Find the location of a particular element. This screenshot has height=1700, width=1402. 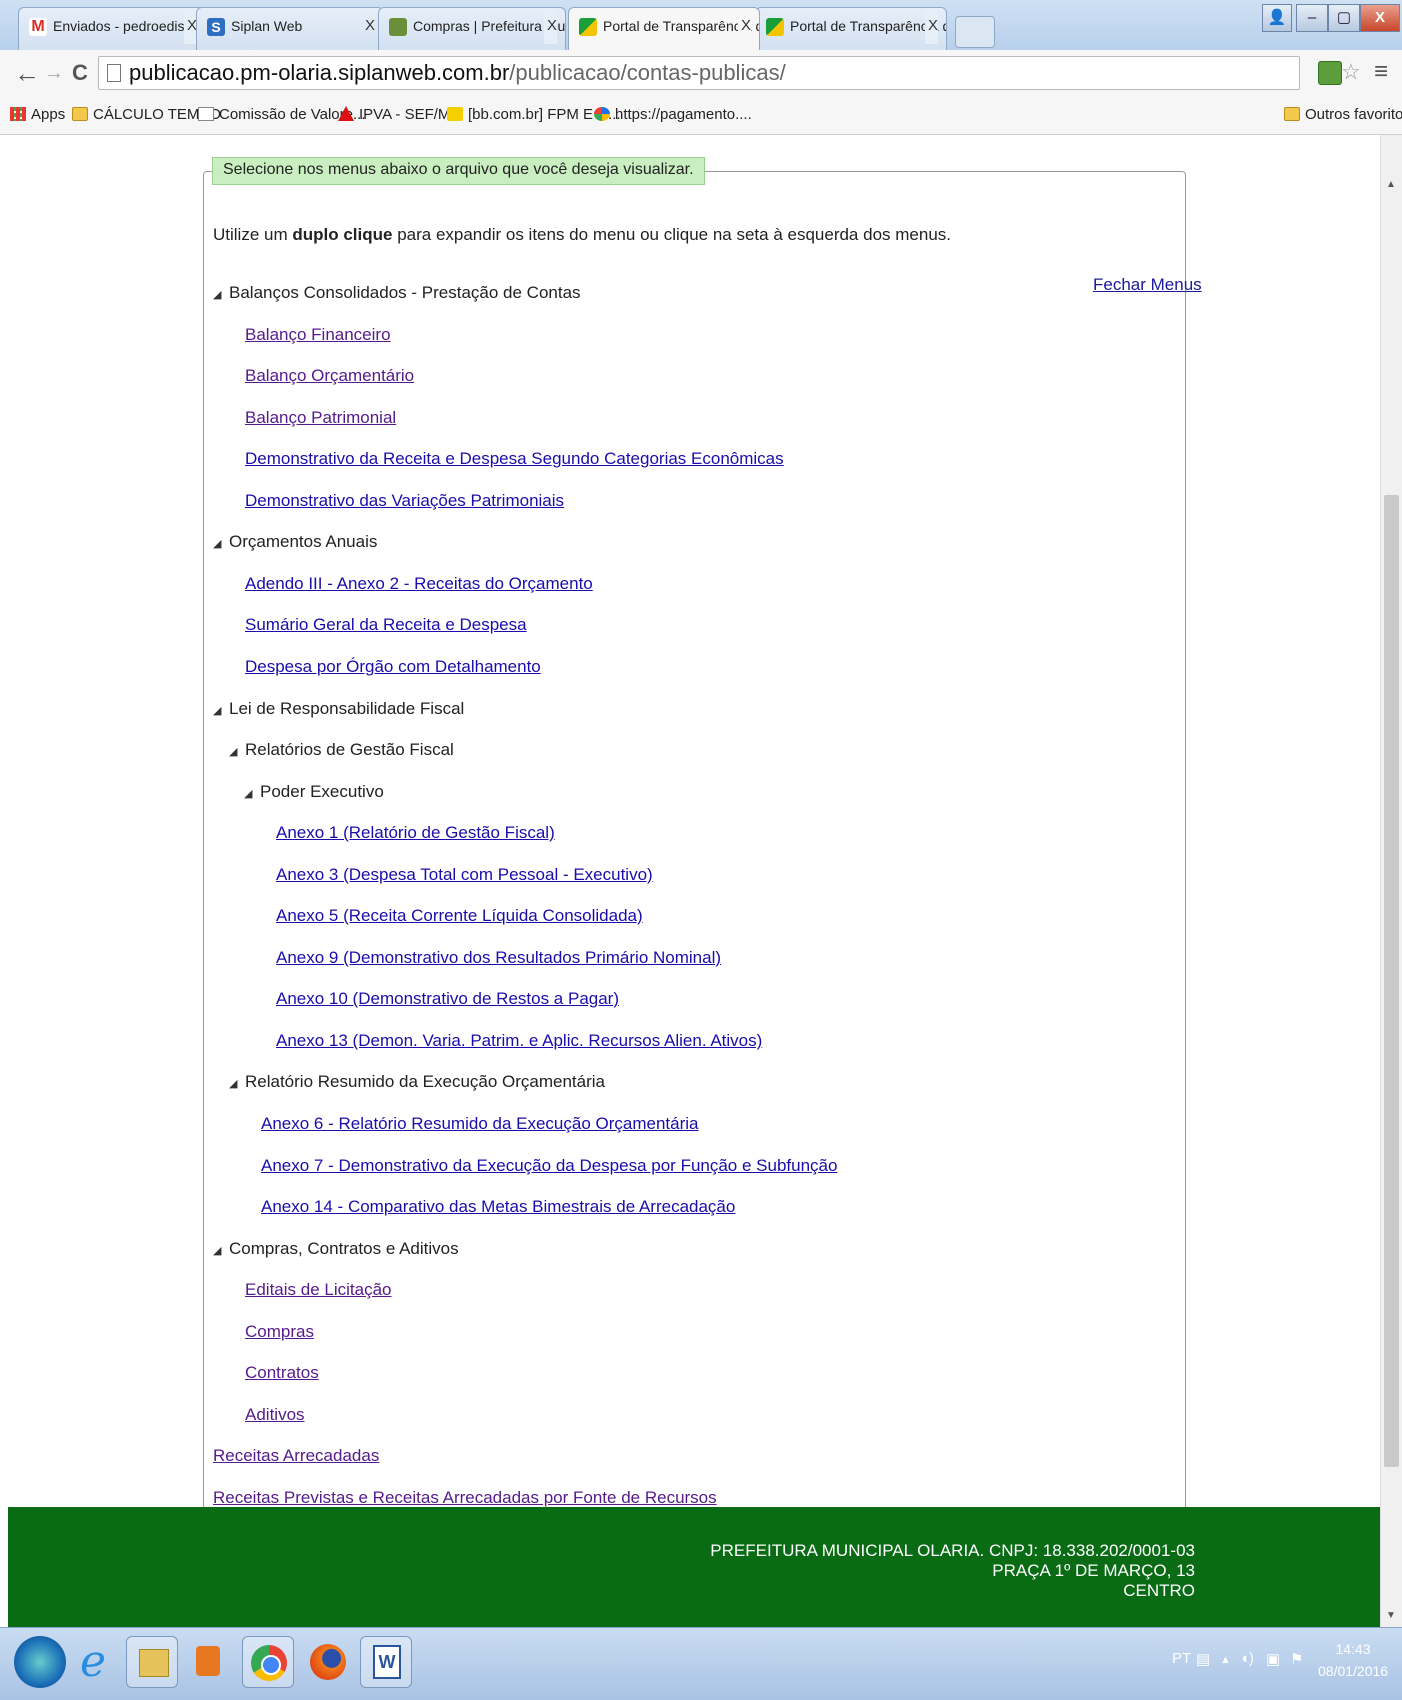

menu-group: ◢ Relatórios de Gestão Fiscal is located at coordinates (341, 751).